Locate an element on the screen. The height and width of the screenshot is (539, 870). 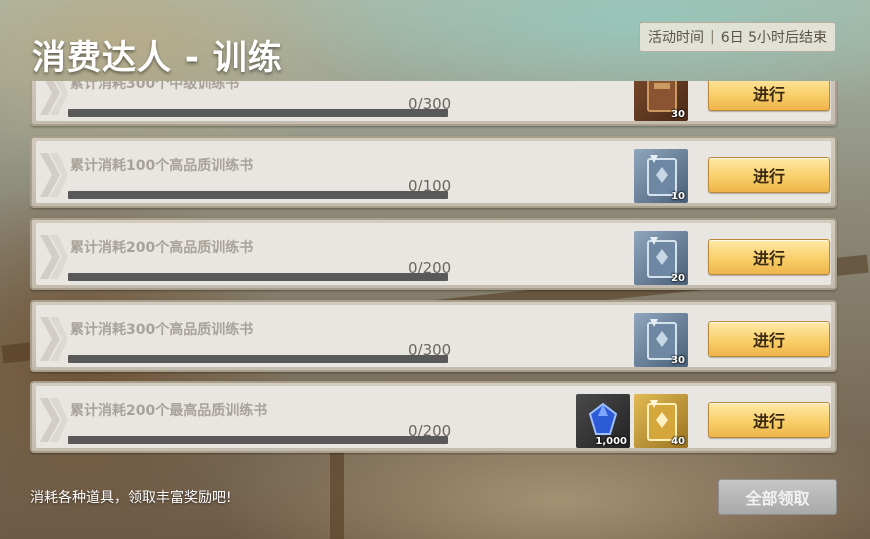
task-label: 累计消耗200个最高品质训练书 is located at coordinates (169, 411).